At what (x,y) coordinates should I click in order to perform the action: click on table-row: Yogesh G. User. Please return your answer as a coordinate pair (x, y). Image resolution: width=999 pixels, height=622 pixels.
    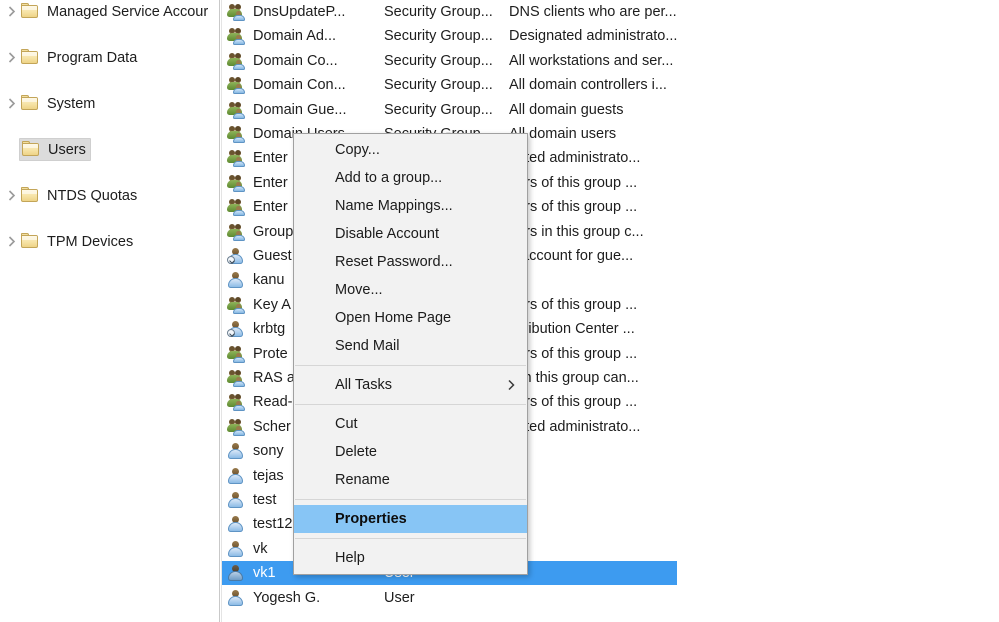
    Looking at the image, I should click on (610, 598).